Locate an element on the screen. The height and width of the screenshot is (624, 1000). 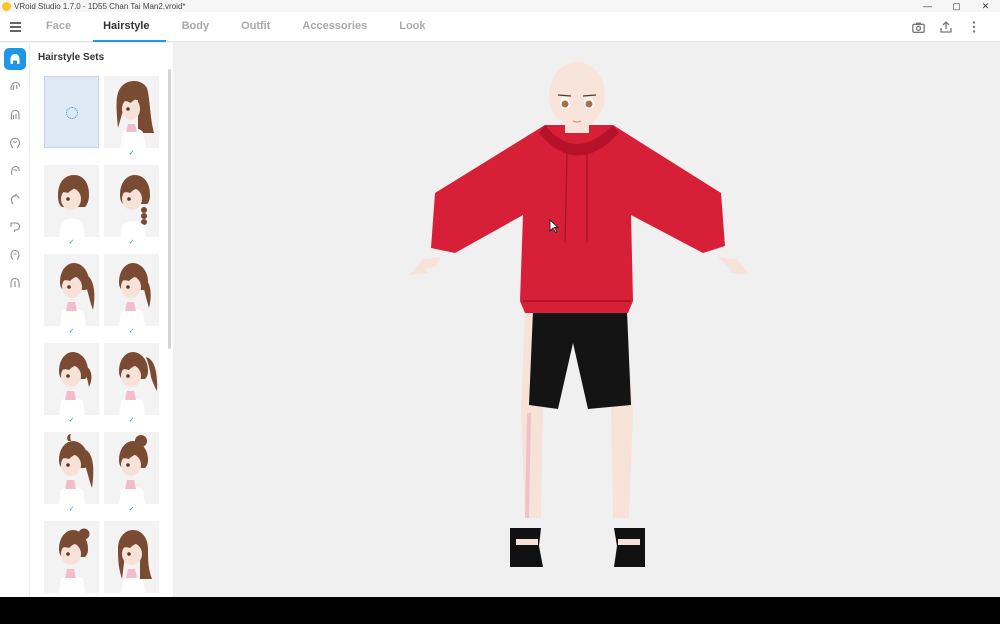
hairstyle-thumb-high-ponytail is located at coordinates (131, 379).